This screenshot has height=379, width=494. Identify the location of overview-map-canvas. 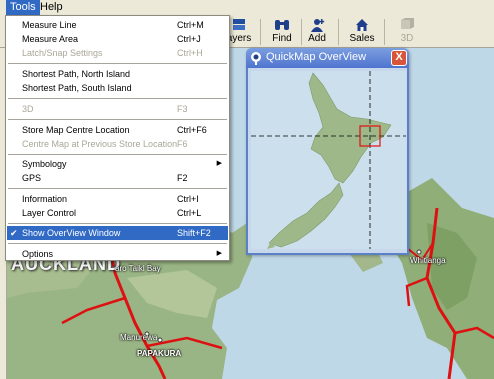
(328, 160).